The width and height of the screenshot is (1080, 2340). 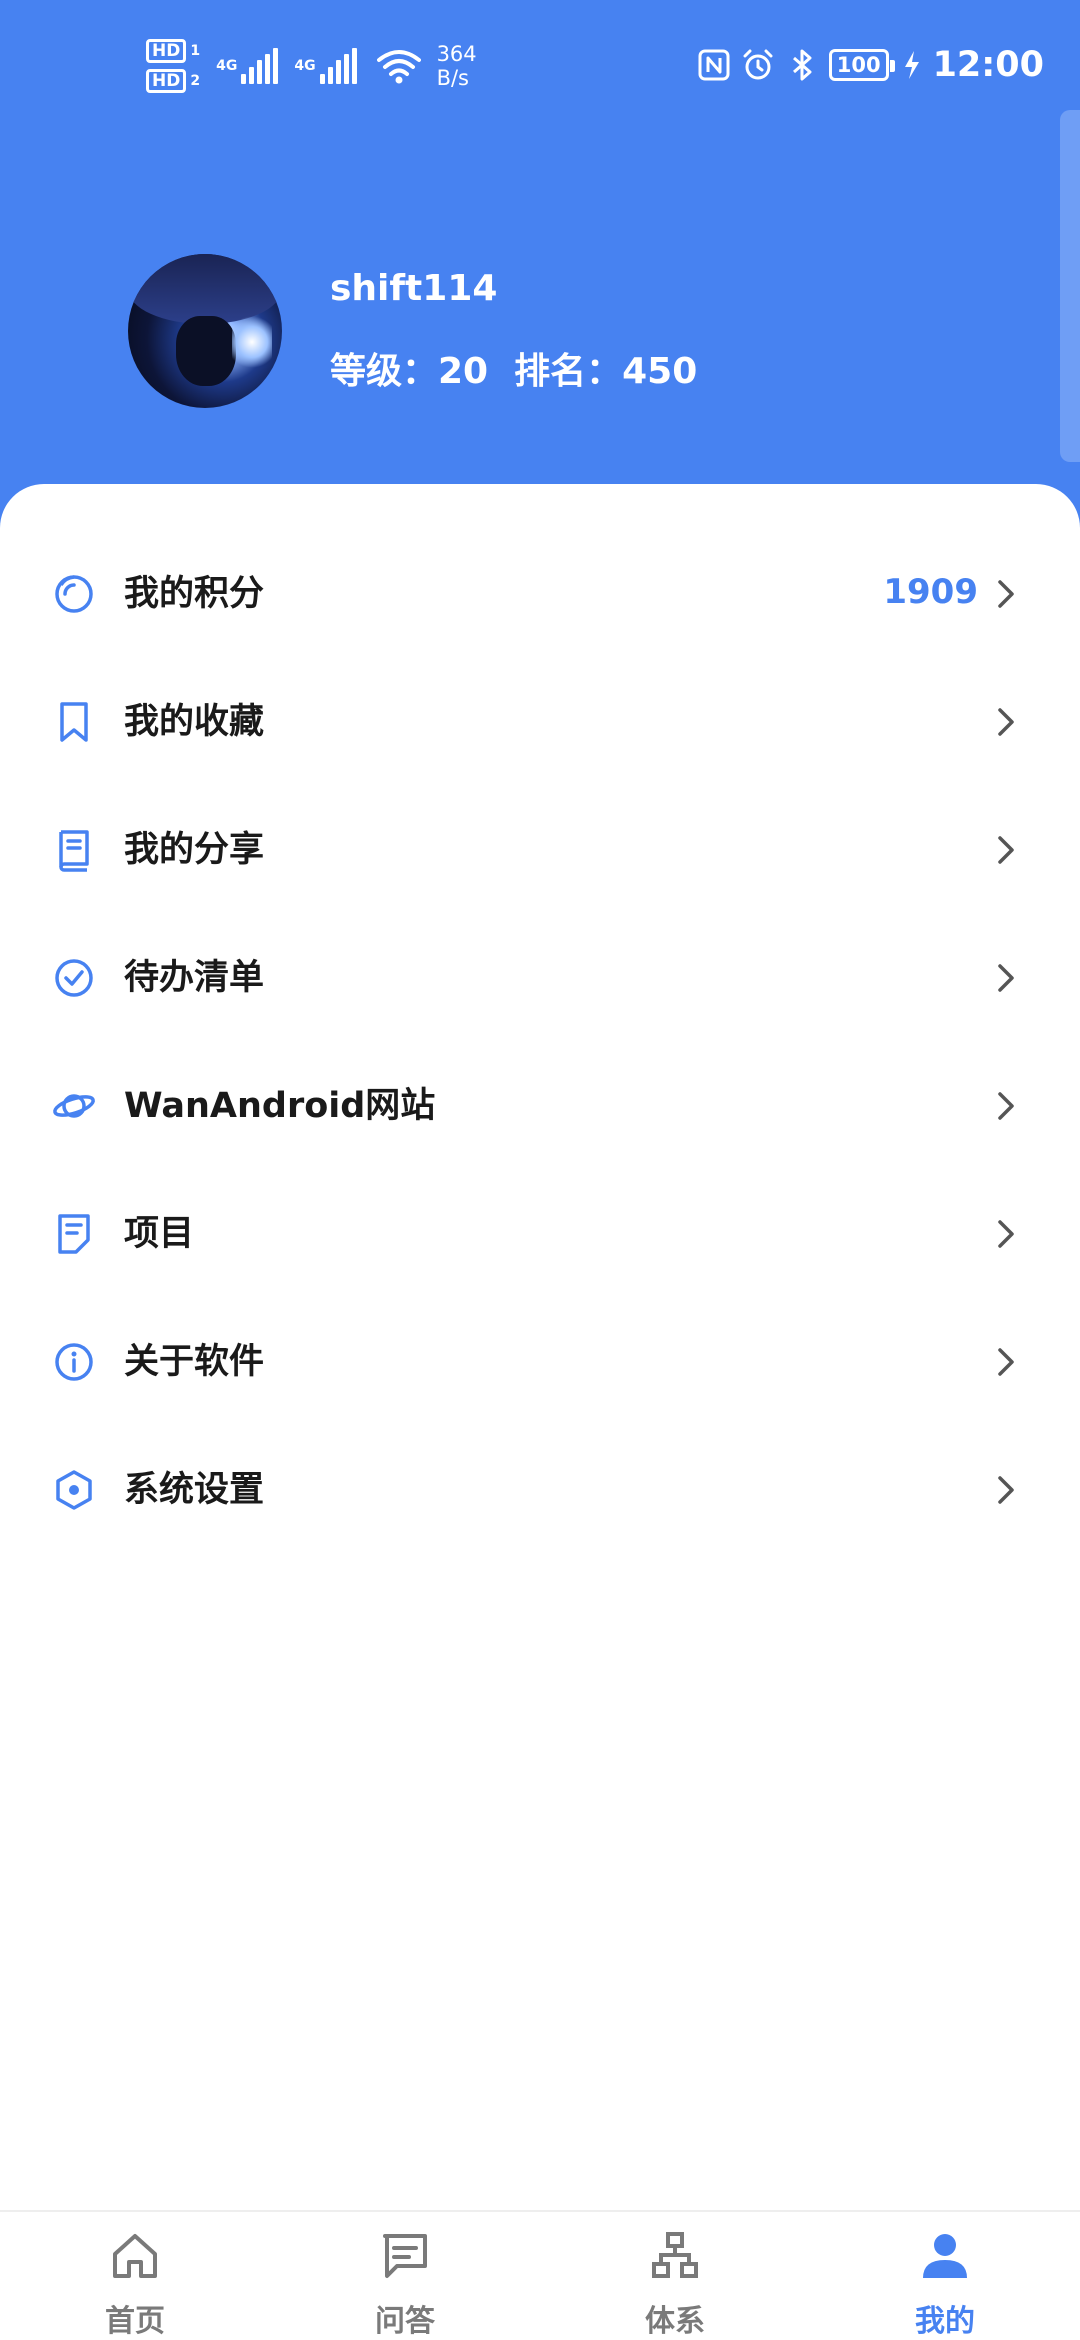 I want to click on hd-indicators: HD 1 HD 2, so click(x=173, y=66).